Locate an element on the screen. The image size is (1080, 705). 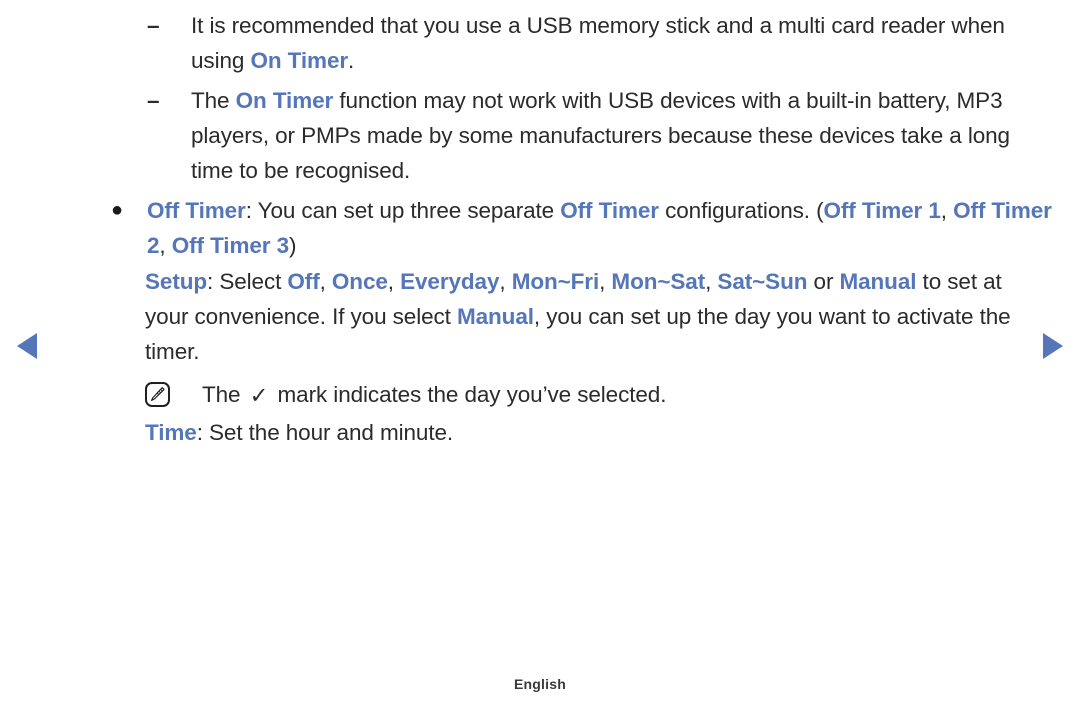
highlighted-term: Setup is located at coordinates (176, 281).